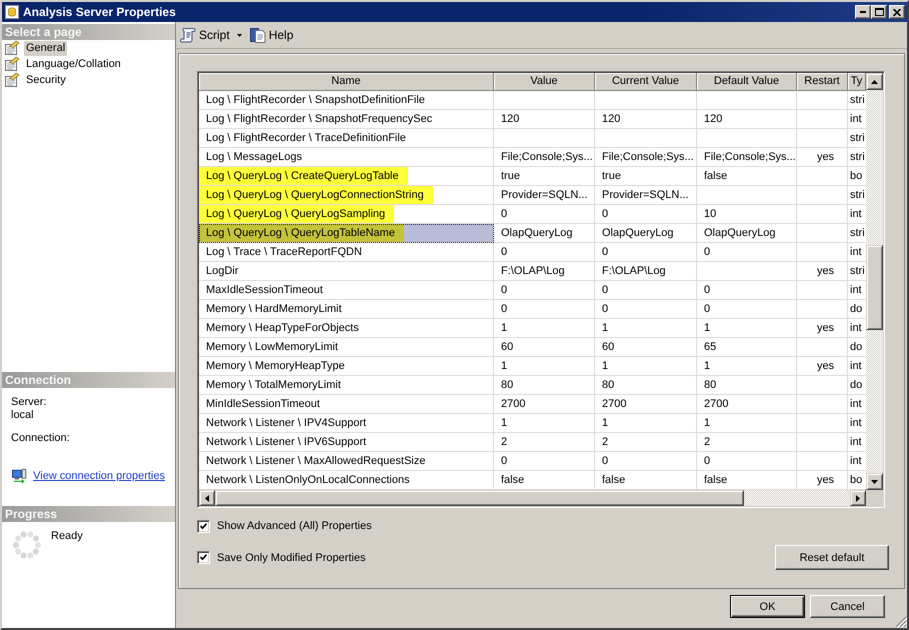 This screenshot has height=630, width=909. I want to click on sidebar-item: Language/Collation, so click(73, 64).